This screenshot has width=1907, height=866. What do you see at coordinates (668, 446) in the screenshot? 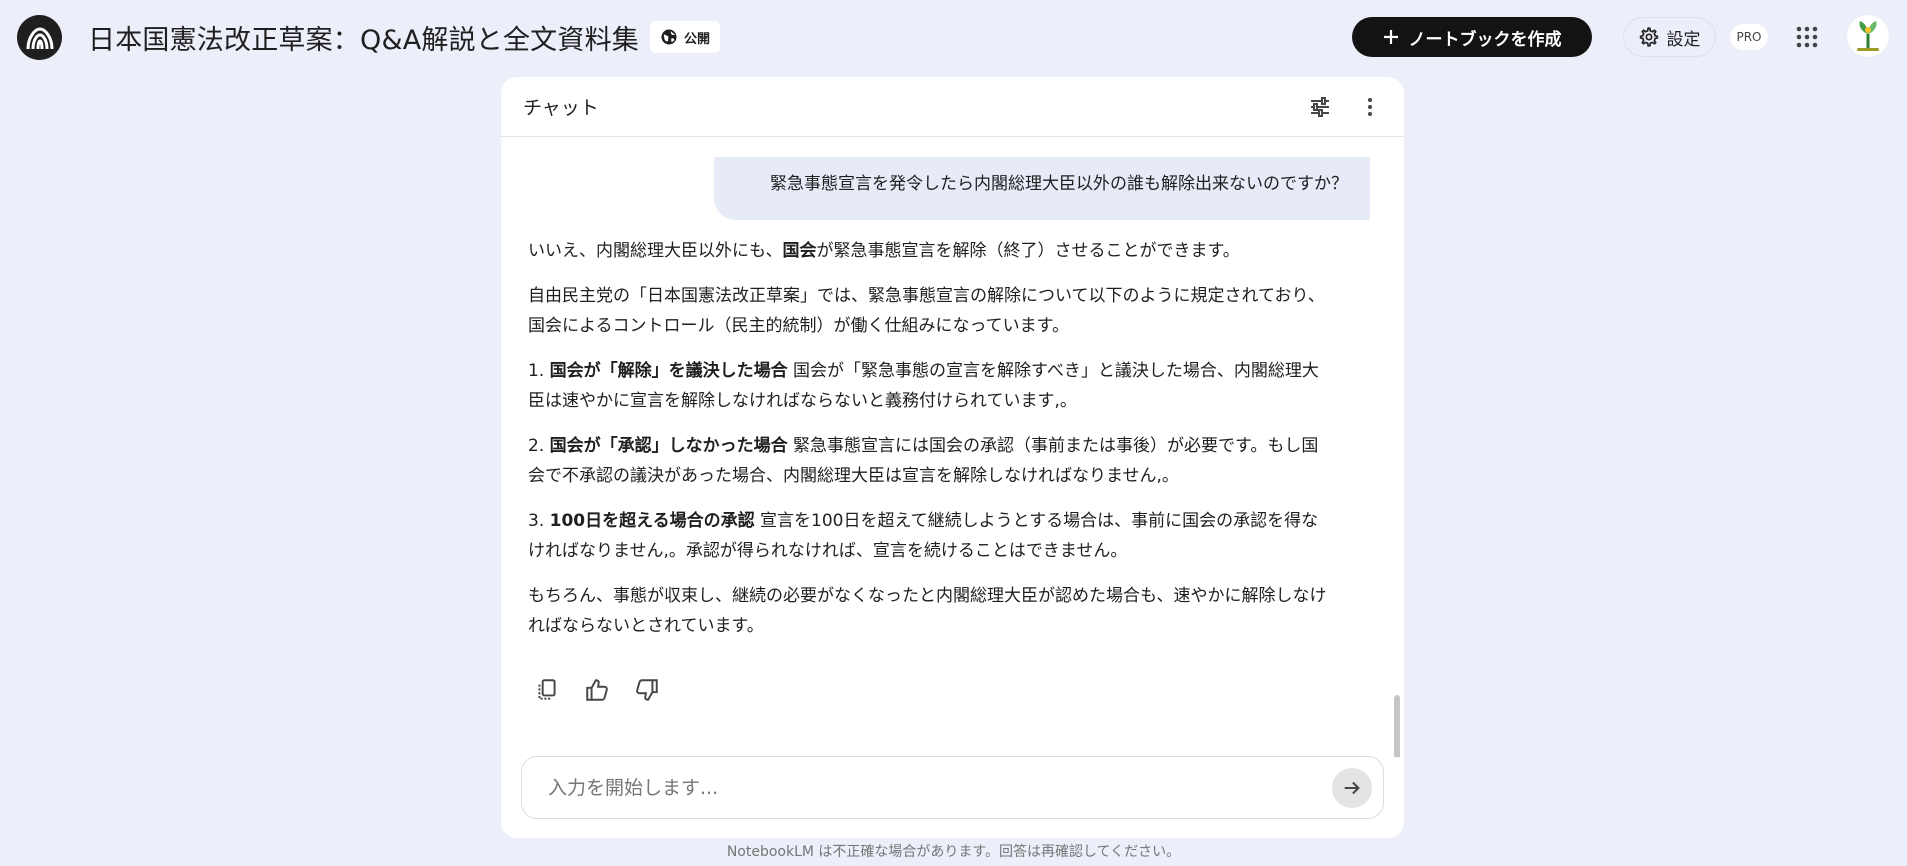
I see `item-heading: 国会が「承認」しなかった場合` at bounding box center [668, 446].